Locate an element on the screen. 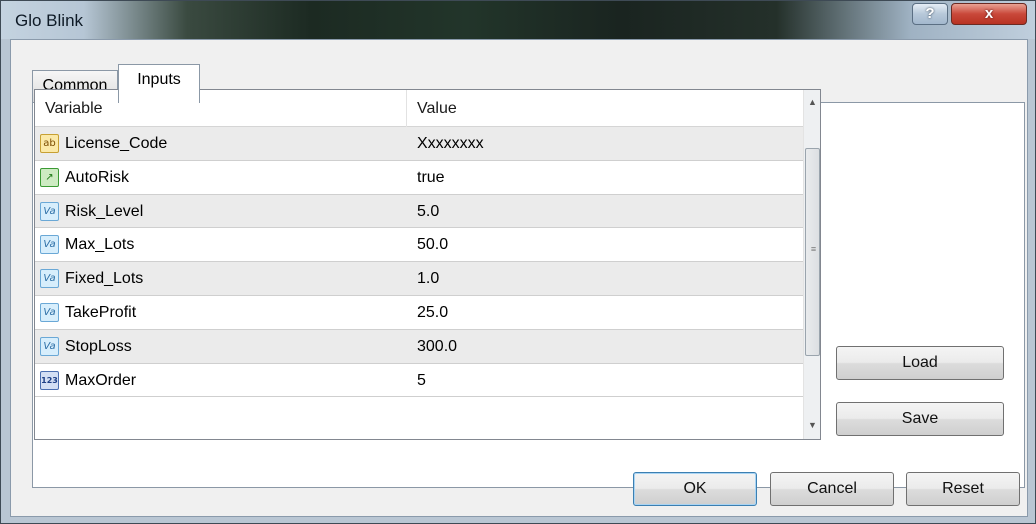 This screenshot has width=1036, height=524. integer-icon: 123 is located at coordinates (49, 380).